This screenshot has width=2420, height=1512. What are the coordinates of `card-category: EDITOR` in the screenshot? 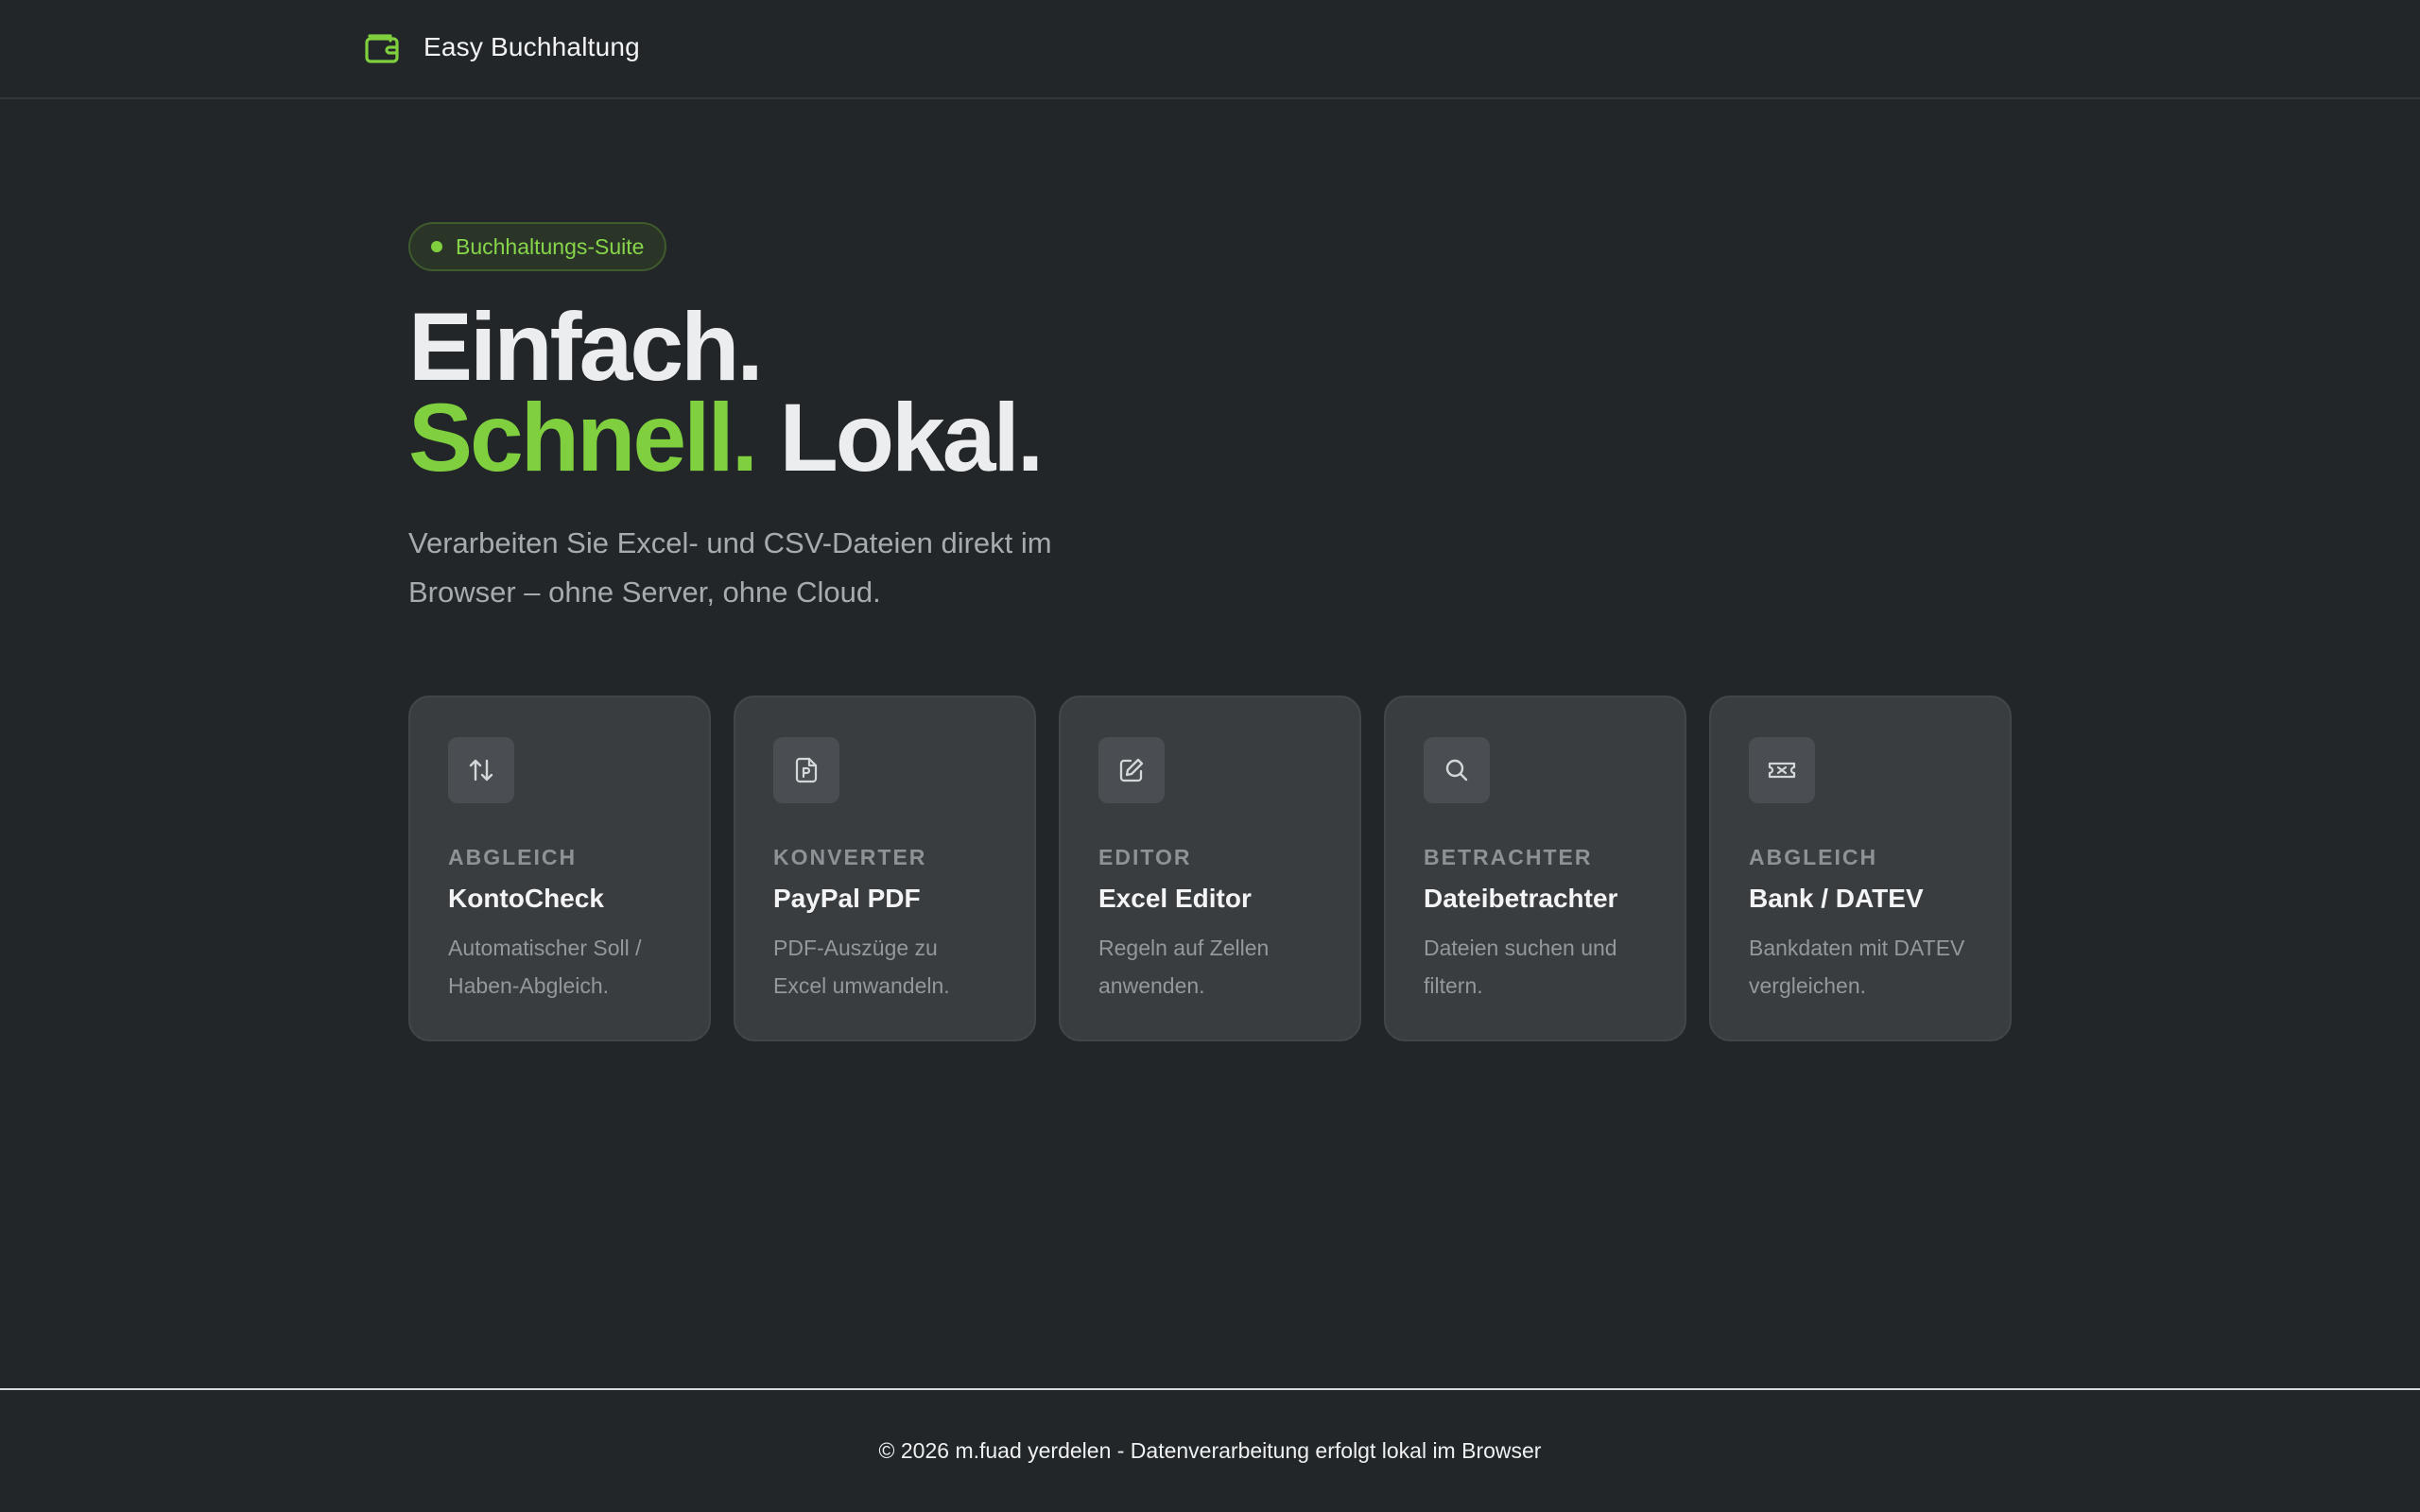 It's located at (1145, 857).